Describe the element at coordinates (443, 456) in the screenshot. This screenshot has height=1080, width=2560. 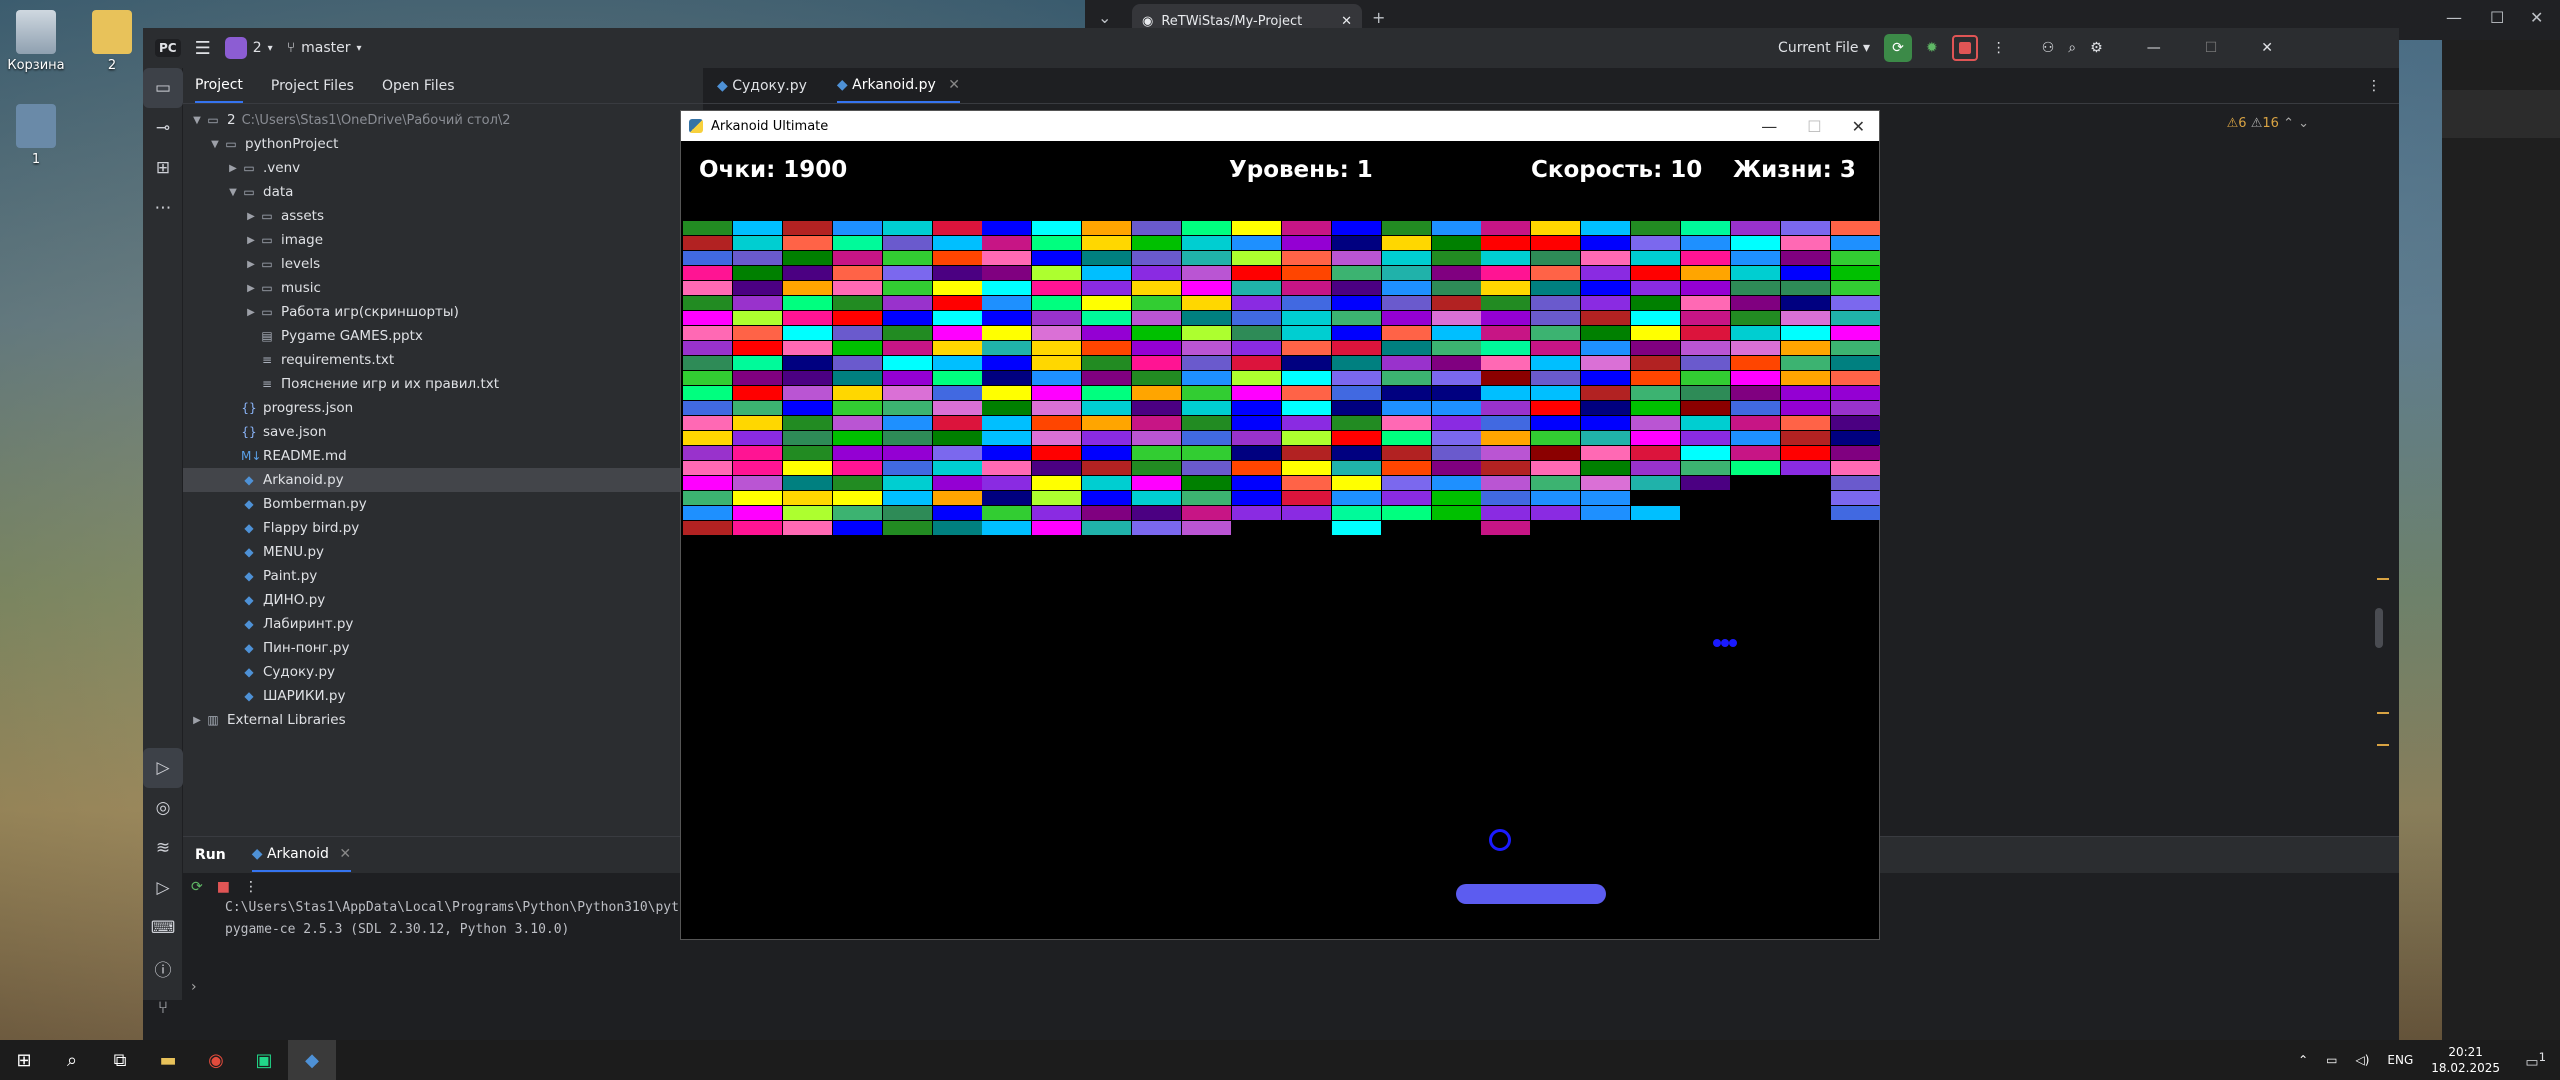
I see `tree-item-readme: M↓ README.md` at that location.